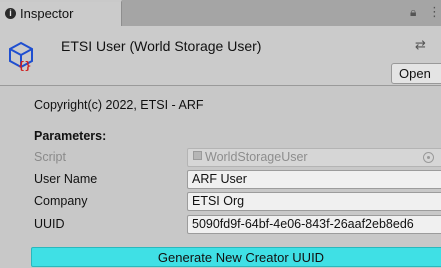  Describe the element at coordinates (50, 157) in the screenshot. I see `script-label: Script` at that location.